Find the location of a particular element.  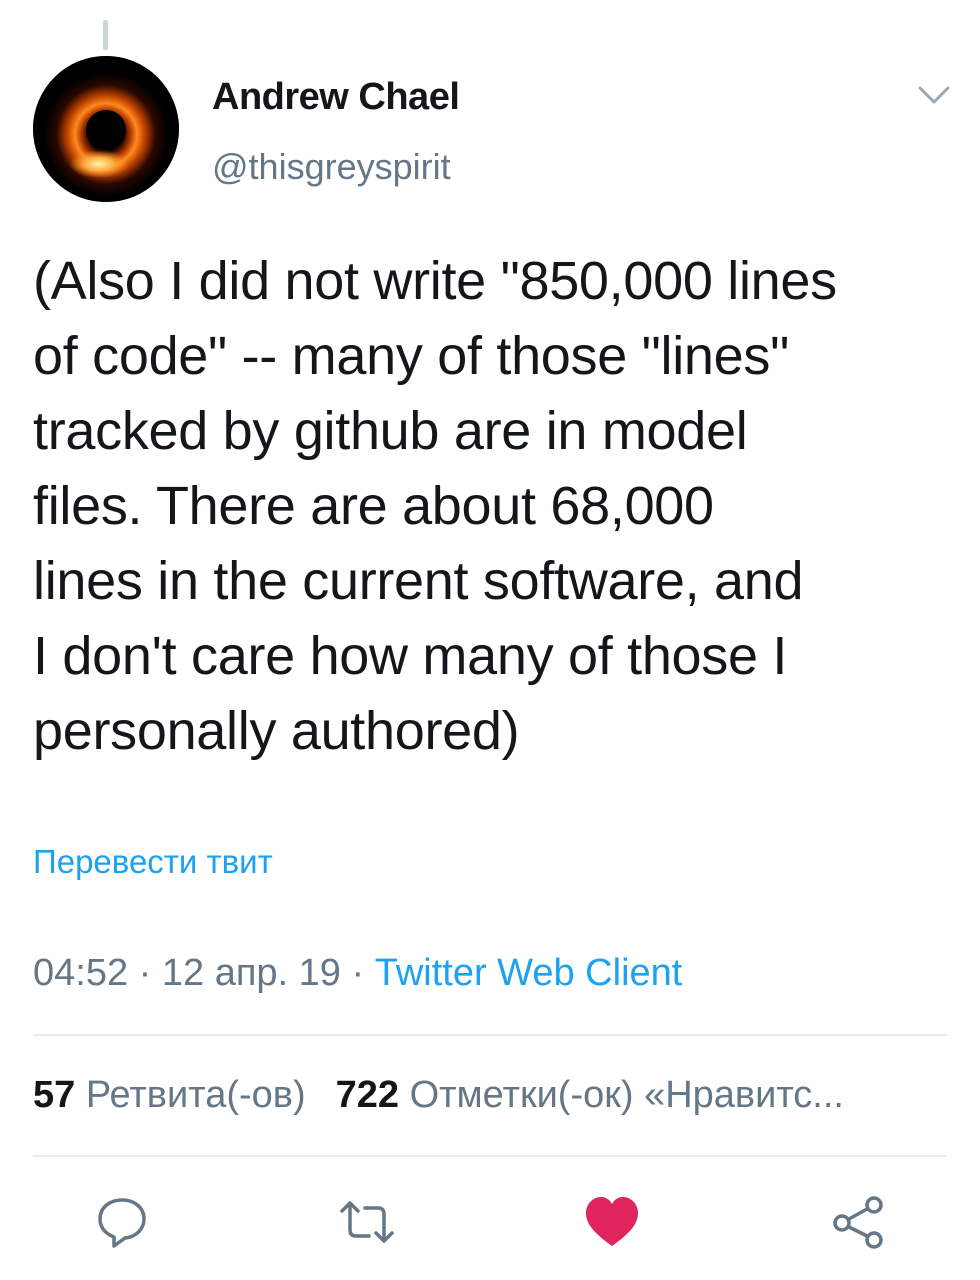

tweet-text-line: lines in the current software, and is located at coordinates (418, 581).